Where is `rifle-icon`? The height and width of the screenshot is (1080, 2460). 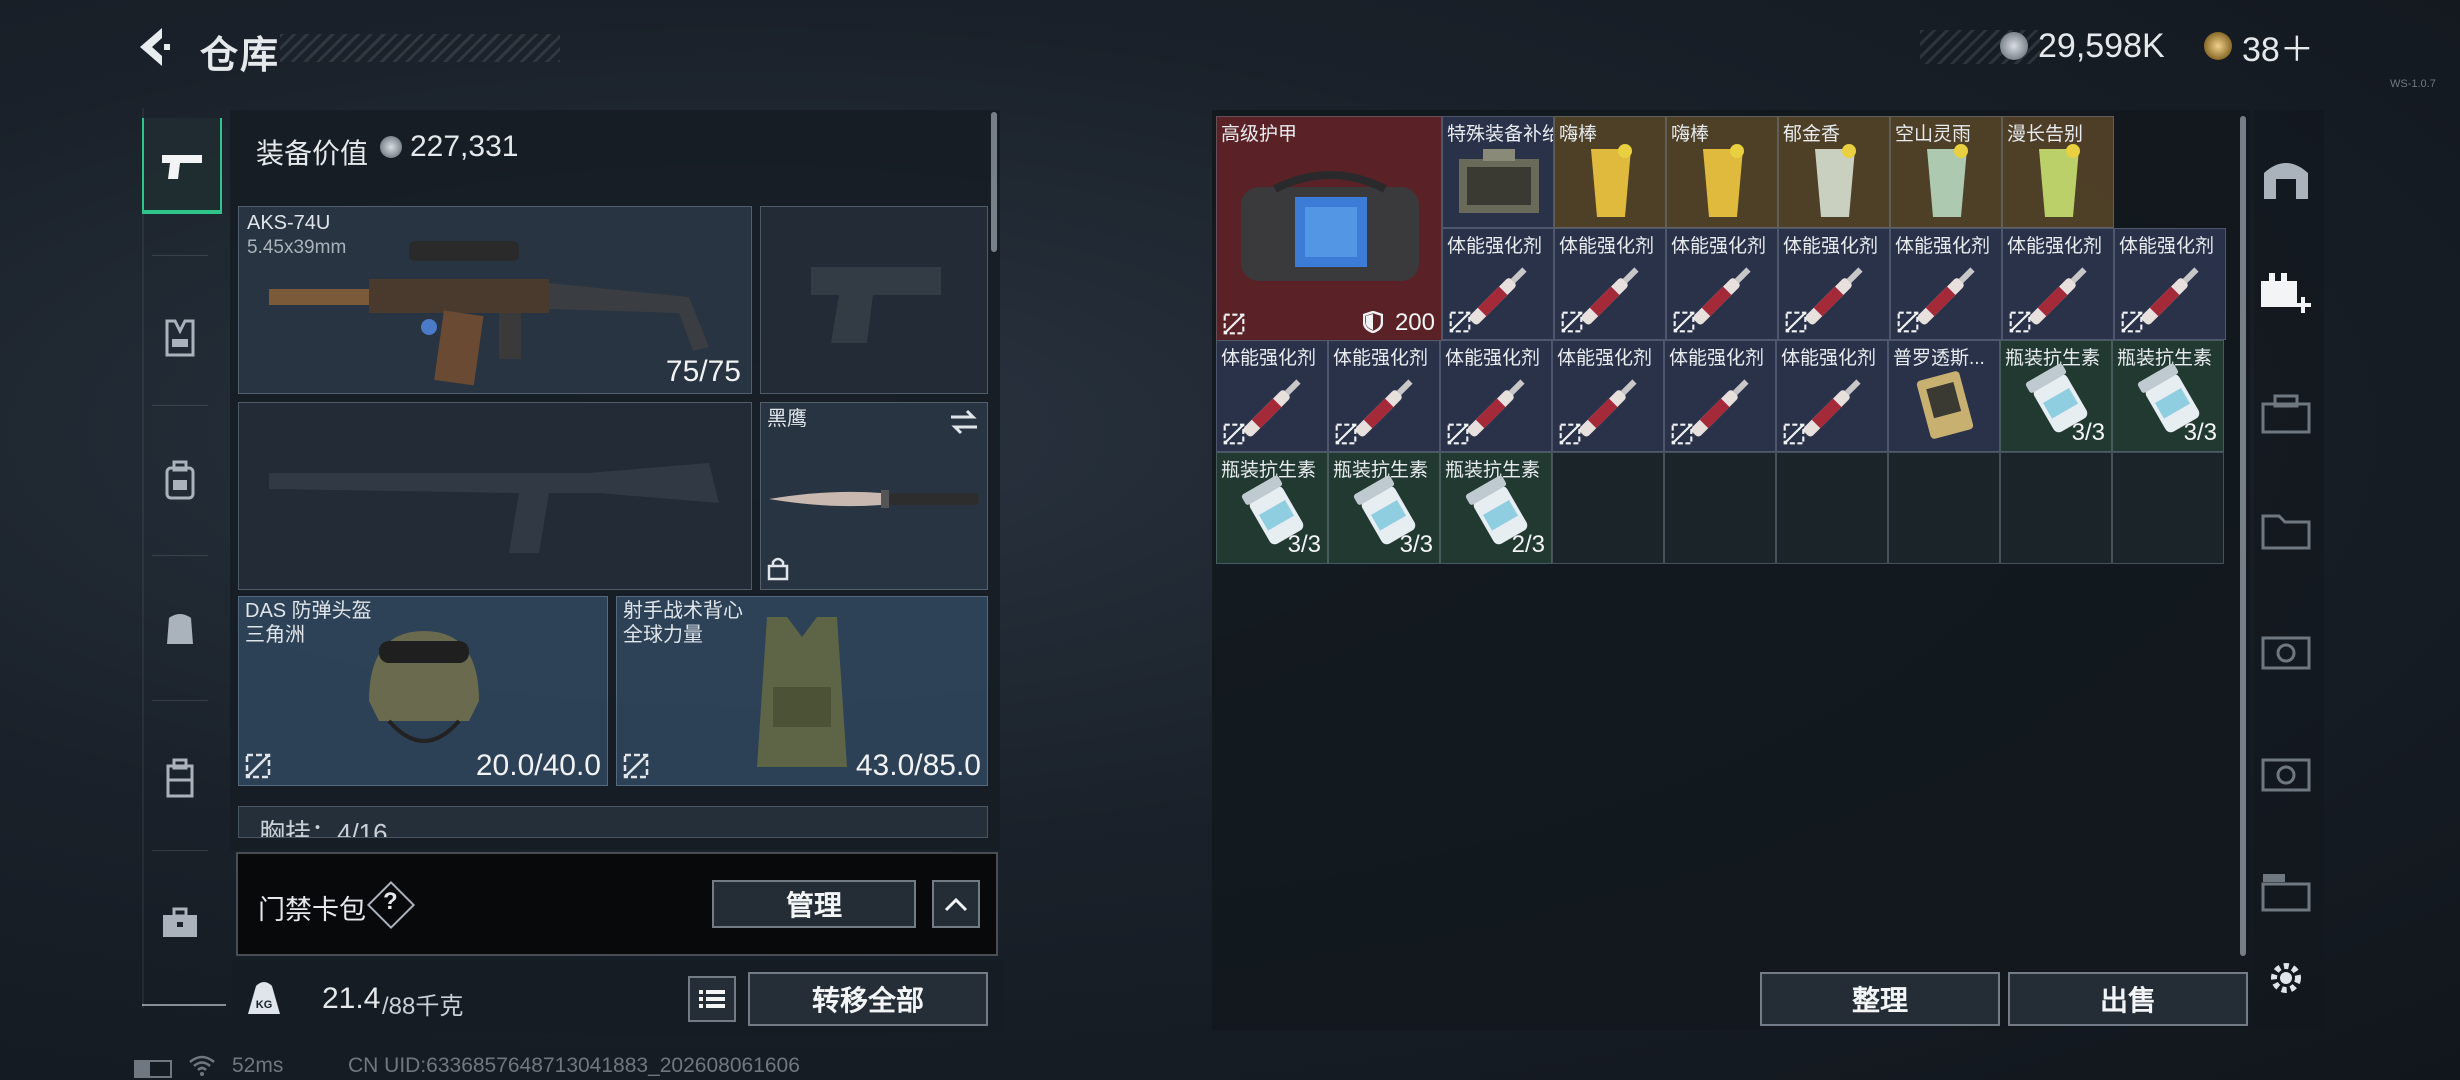 rifle-icon is located at coordinates (489, 313).